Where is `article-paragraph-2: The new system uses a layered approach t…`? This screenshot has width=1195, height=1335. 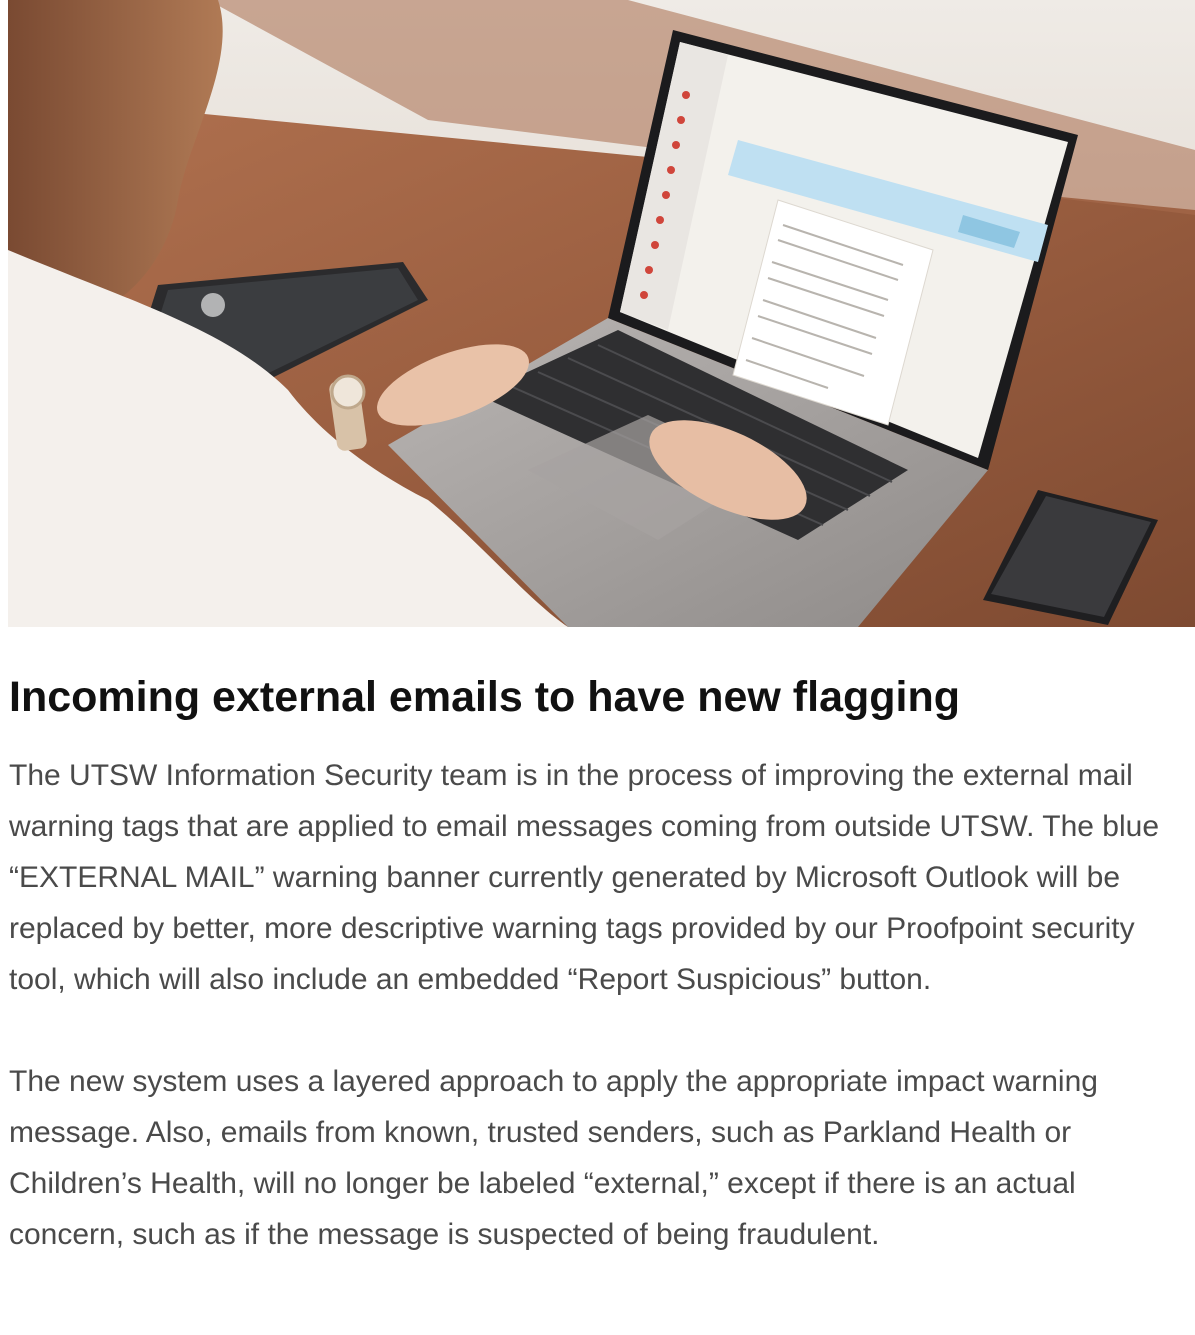 article-paragraph-2: The new system uses a layered approach t… is located at coordinates (553, 1158).